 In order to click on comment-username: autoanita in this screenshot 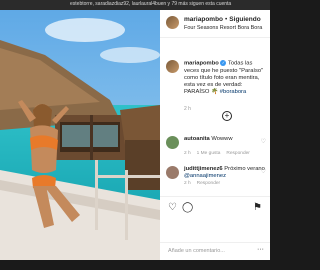, I will do `click(197, 139)`.